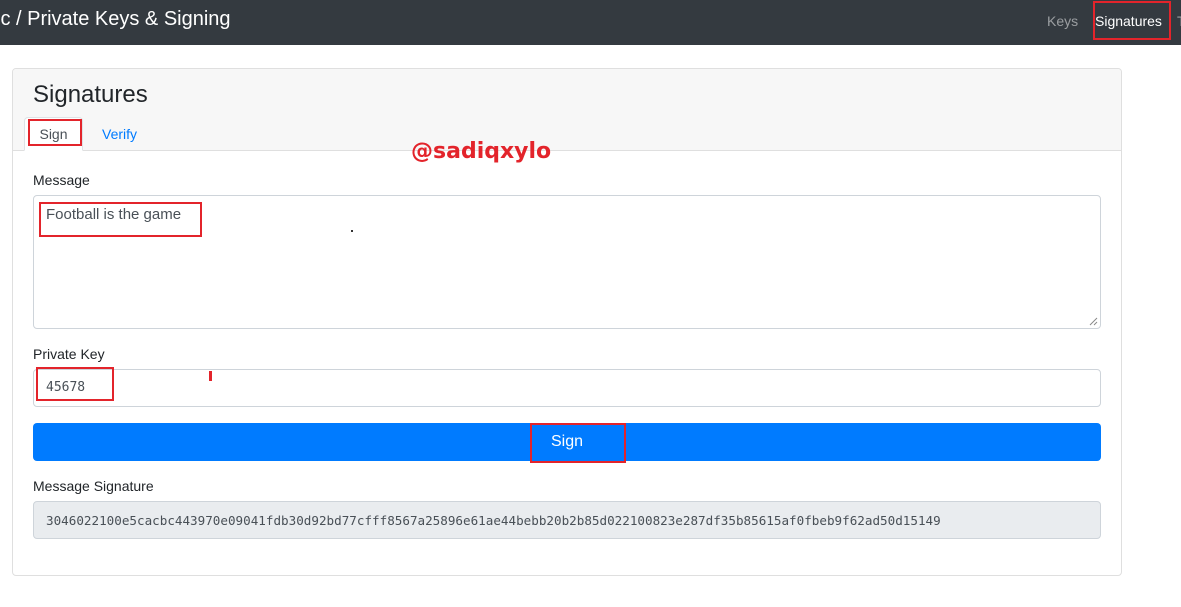  What do you see at coordinates (567, 110) in the screenshot?
I see `card-header: Signatures Sign Verify` at bounding box center [567, 110].